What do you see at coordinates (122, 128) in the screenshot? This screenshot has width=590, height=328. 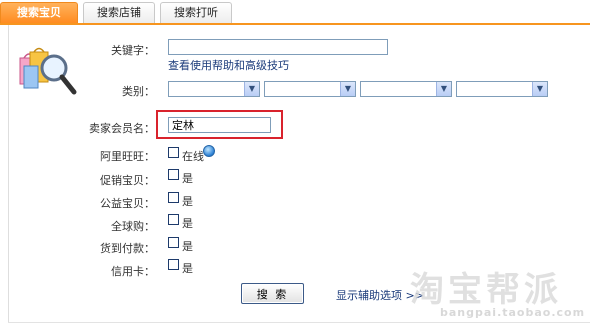 I see `seller-label: 卖家会员名：` at bounding box center [122, 128].